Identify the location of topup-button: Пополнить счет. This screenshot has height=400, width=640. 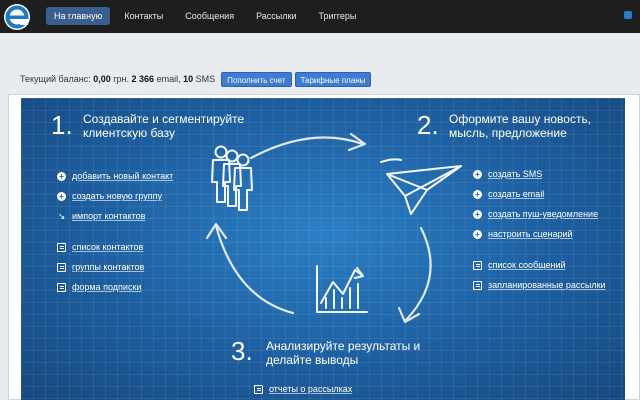
(256, 79).